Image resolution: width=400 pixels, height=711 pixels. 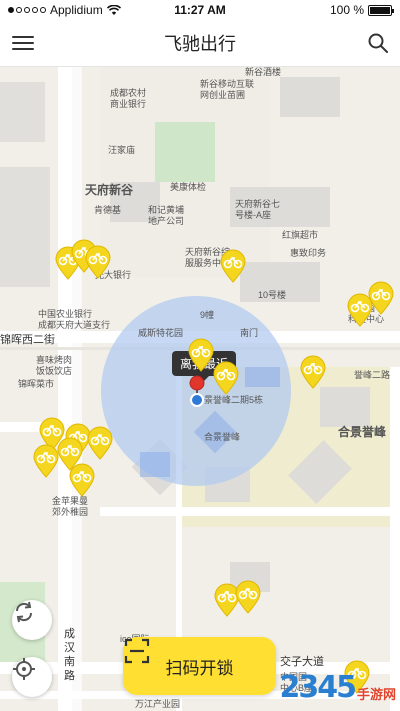 I want to click on label-bldg10: 10号楼, so click(x=272, y=295).